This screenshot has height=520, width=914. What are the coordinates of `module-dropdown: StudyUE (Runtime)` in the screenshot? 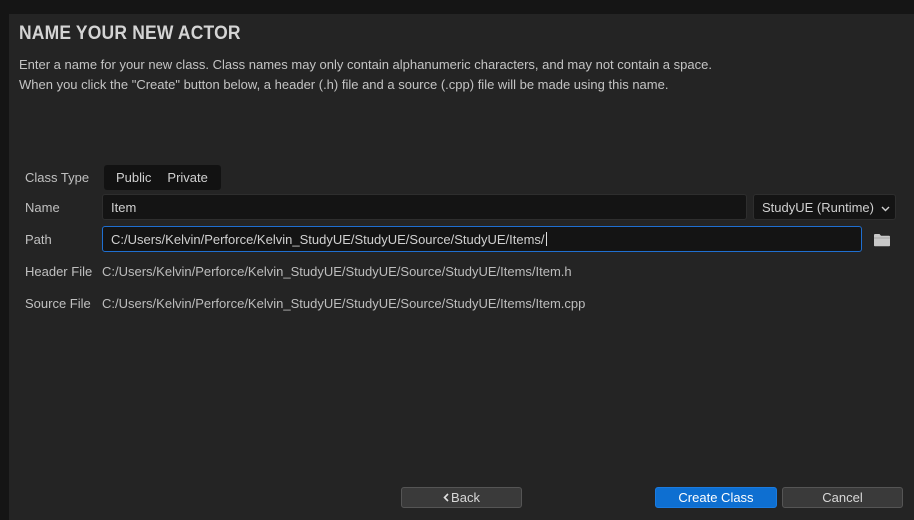 It's located at (824, 207).